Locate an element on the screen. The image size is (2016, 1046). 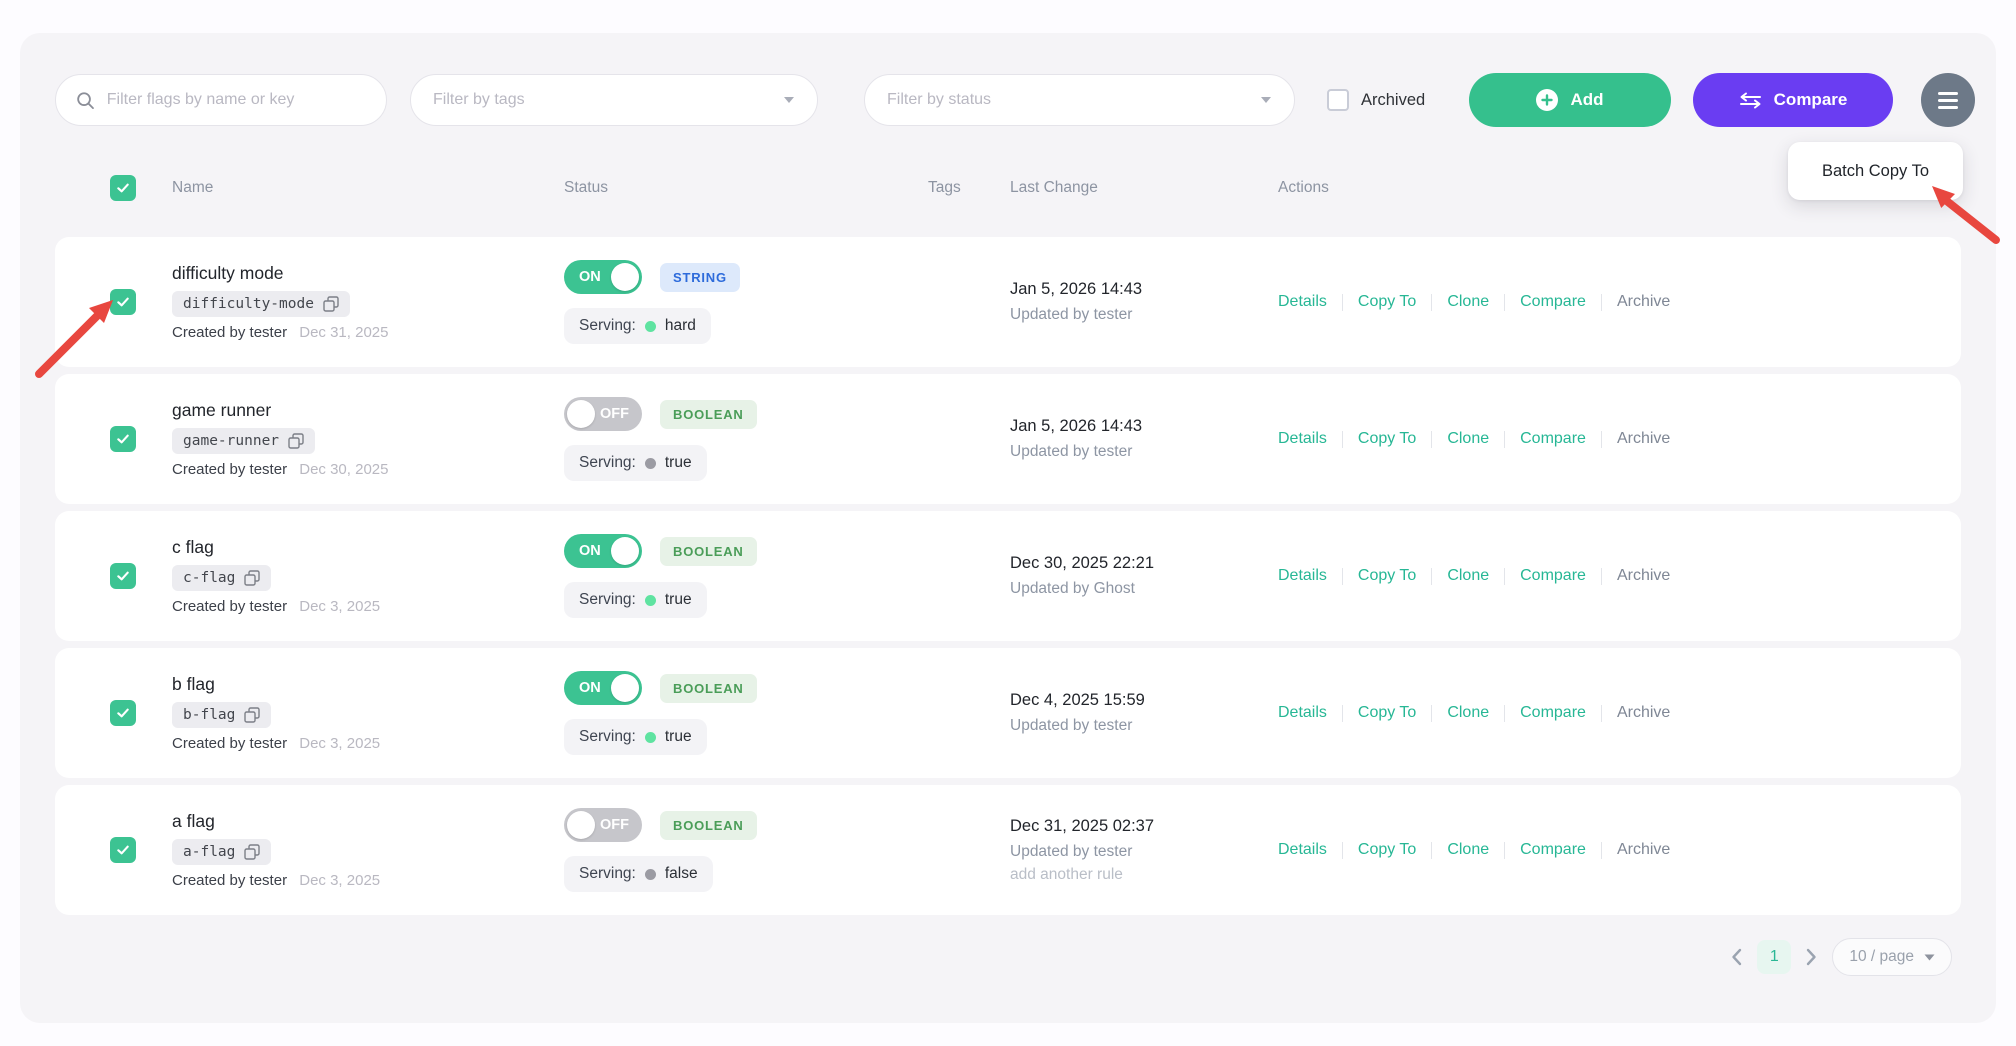
search-icon is located at coordinates (85, 100).